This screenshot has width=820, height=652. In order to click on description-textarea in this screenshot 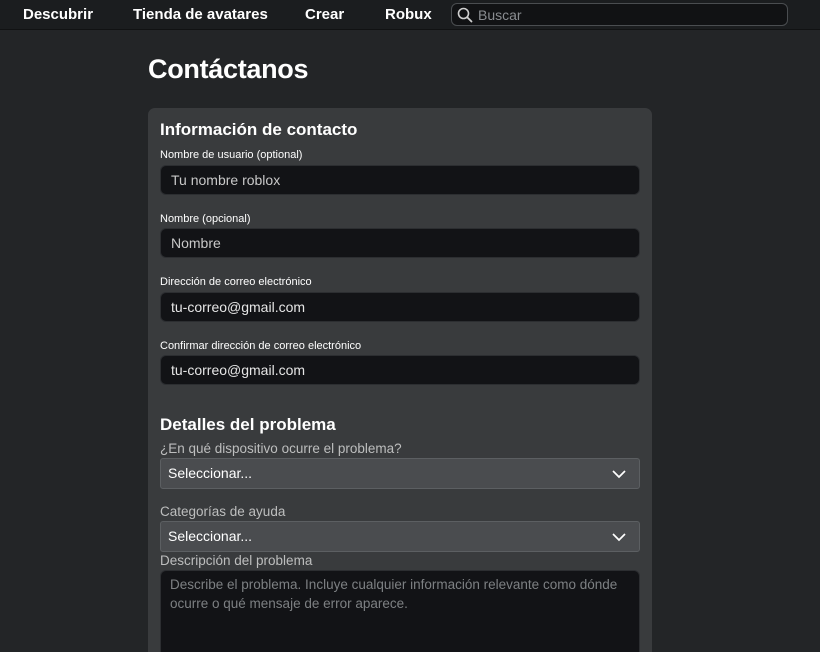, I will do `click(400, 611)`.